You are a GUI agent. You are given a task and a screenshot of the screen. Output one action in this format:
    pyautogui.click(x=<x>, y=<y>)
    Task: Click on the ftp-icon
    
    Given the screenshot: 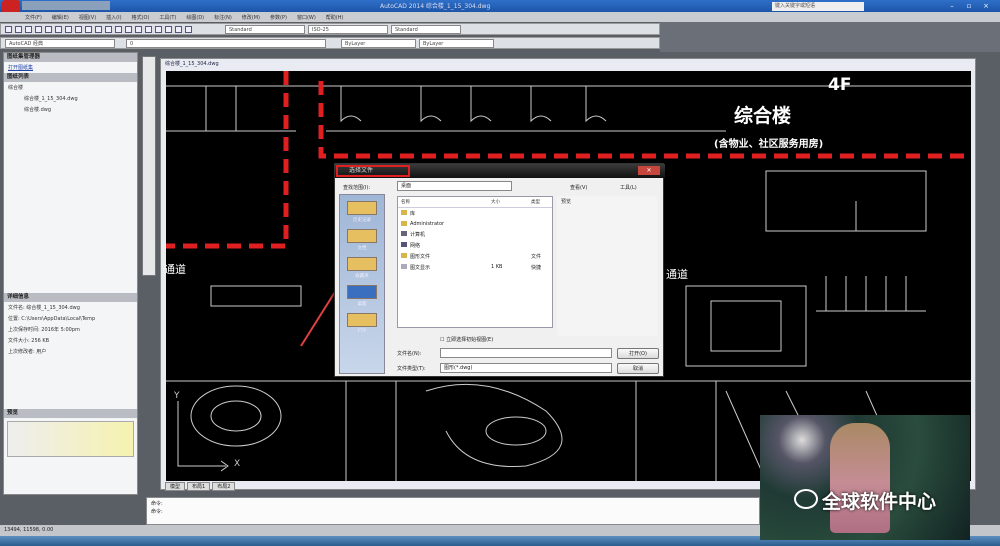 What is the action you would take?
    pyautogui.click(x=362, y=320)
    